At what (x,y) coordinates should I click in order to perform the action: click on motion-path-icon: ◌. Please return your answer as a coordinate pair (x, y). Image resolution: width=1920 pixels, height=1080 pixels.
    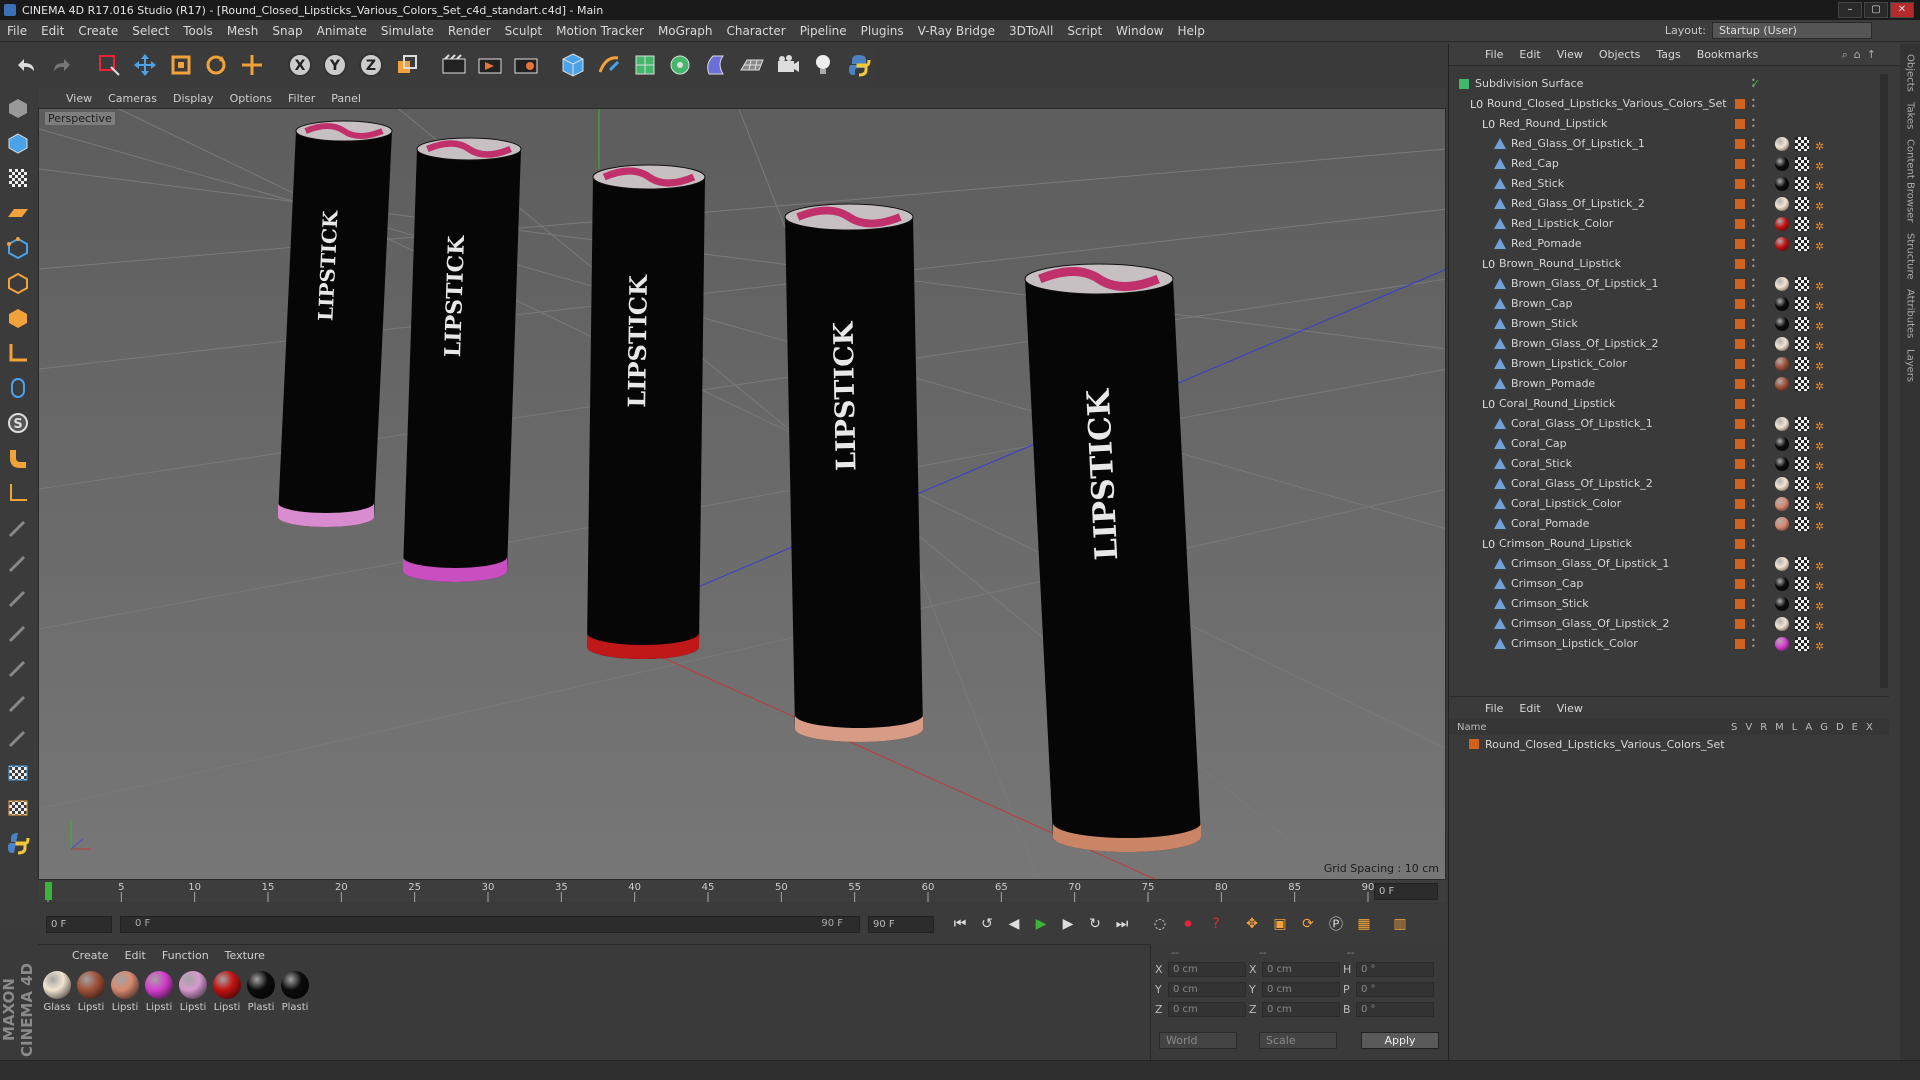
    Looking at the image, I should click on (1160, 924).